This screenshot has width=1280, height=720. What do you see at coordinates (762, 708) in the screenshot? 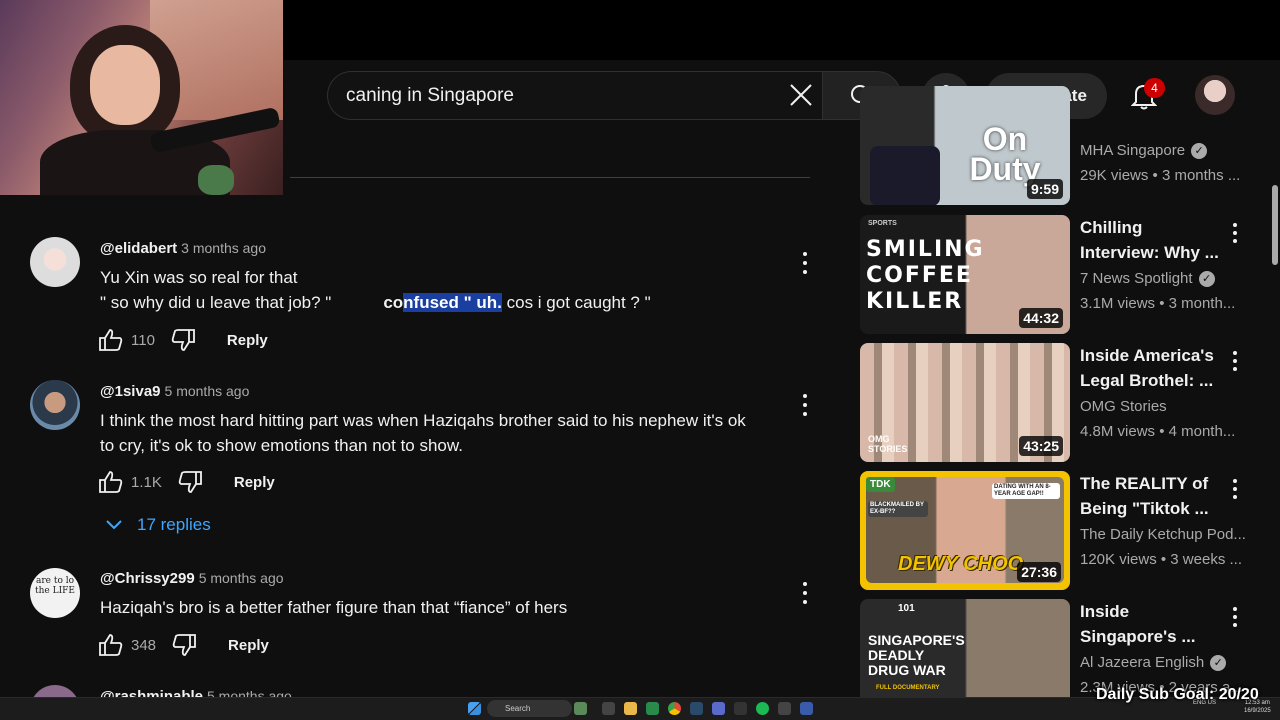
I see `spotify-icon` at bounding box center [762, 708].